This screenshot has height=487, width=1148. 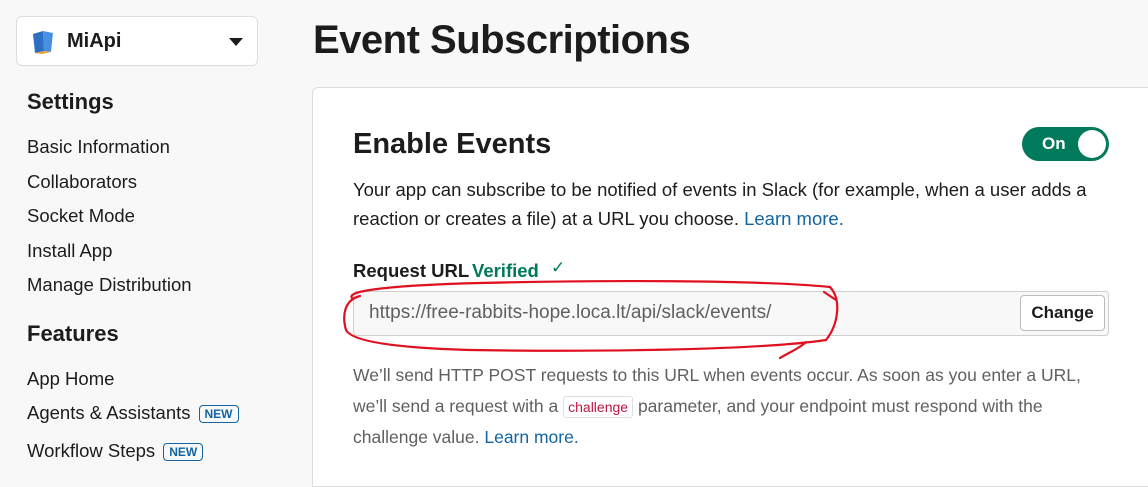 What do you see at coordinates (69, 251) in the screenshot?
I see `sidebar-item-install-app: Install App` at bounding box center [69, 251].